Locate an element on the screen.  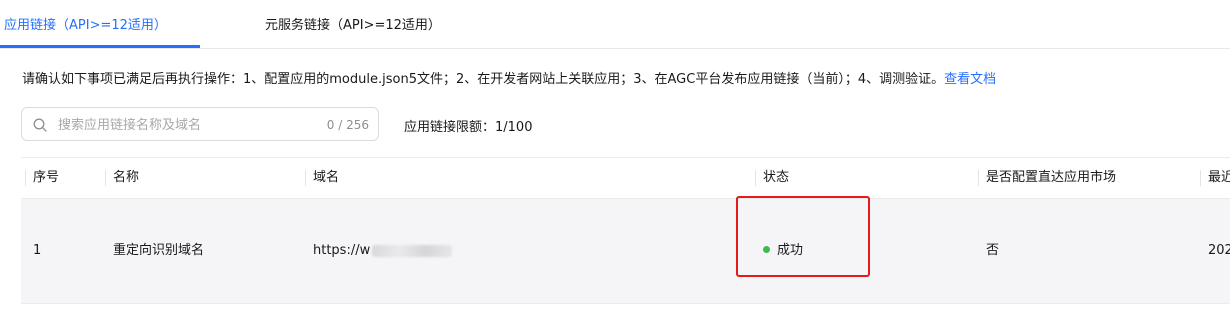
view-docs-link: 查看文档 is located at coordinates (970, 79).